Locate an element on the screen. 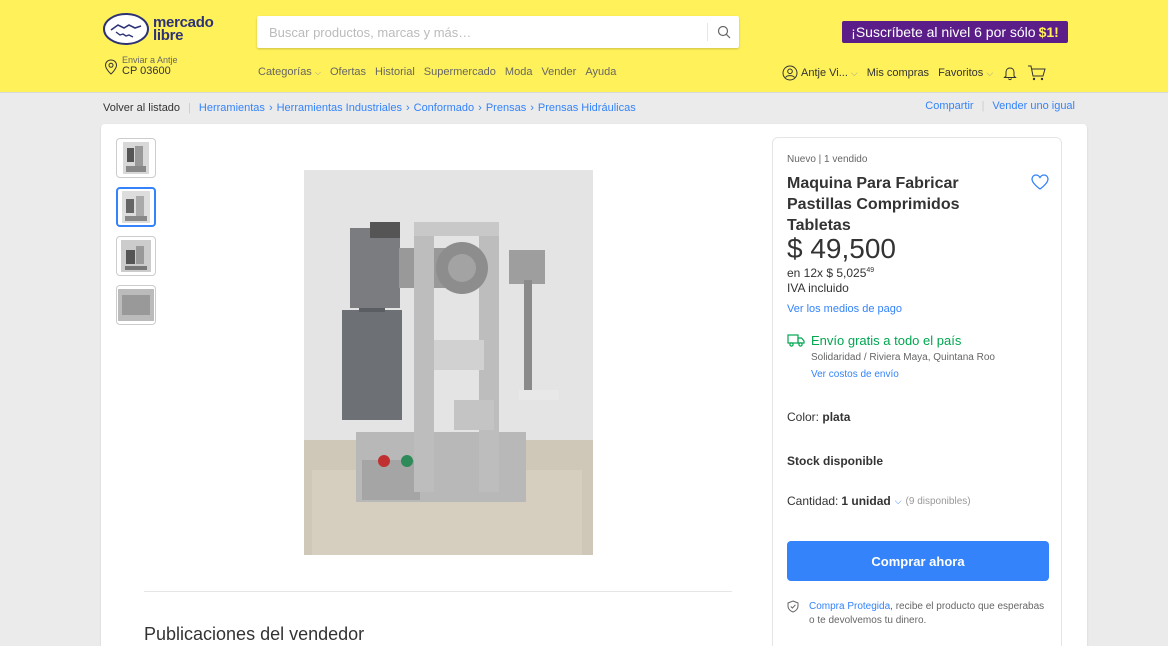 Image resolution: width=1168 pixels, height=646 pixels. ship-to-location: Enviar a Antje CP 03600 is located at coordinates (141, 66).